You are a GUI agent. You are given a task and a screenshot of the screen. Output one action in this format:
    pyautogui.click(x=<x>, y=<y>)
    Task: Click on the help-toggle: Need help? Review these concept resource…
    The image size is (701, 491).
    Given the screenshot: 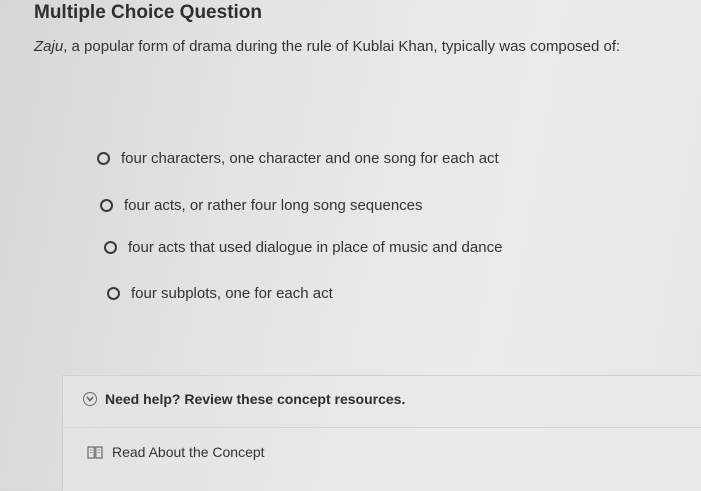 What is the action you would take?
    pyautogui.click(x=244, y=399)
    